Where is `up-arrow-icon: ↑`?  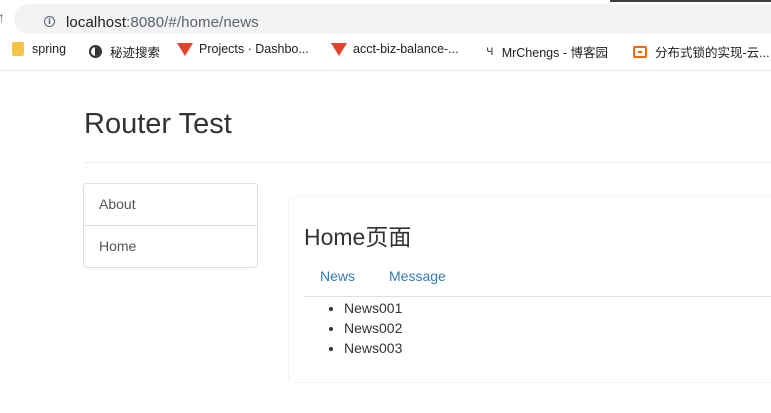
up-arrow-icon: ↑ is located at coordinates (2, 17).